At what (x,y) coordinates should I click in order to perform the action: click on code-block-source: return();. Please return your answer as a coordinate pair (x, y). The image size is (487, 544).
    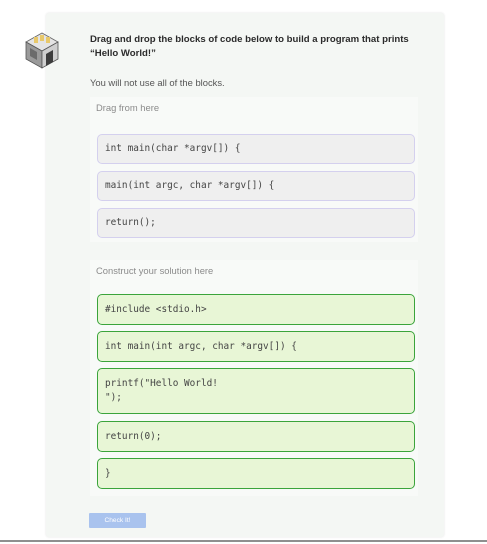
    Looking at the image, I should click on (256, 223).